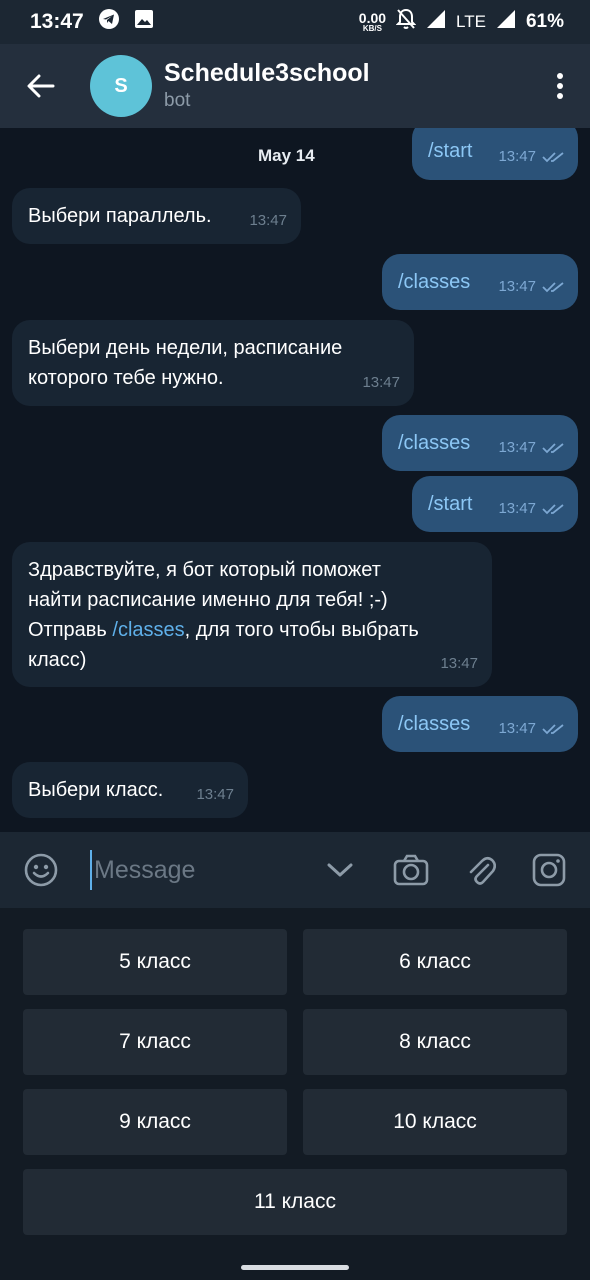  I want to click on class-6-button: 6 класс, so click(435, 962).